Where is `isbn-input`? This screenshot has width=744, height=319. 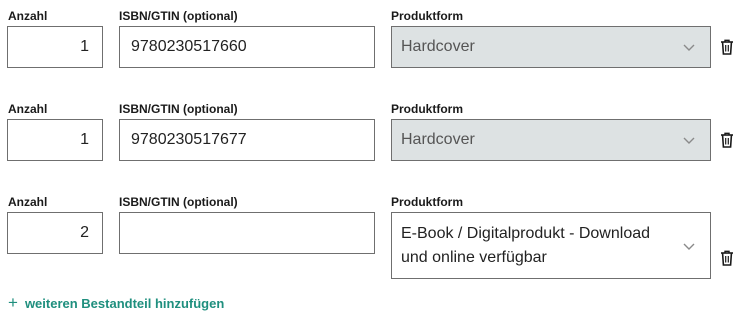 isbn-input is located at coordinates (247, 233).